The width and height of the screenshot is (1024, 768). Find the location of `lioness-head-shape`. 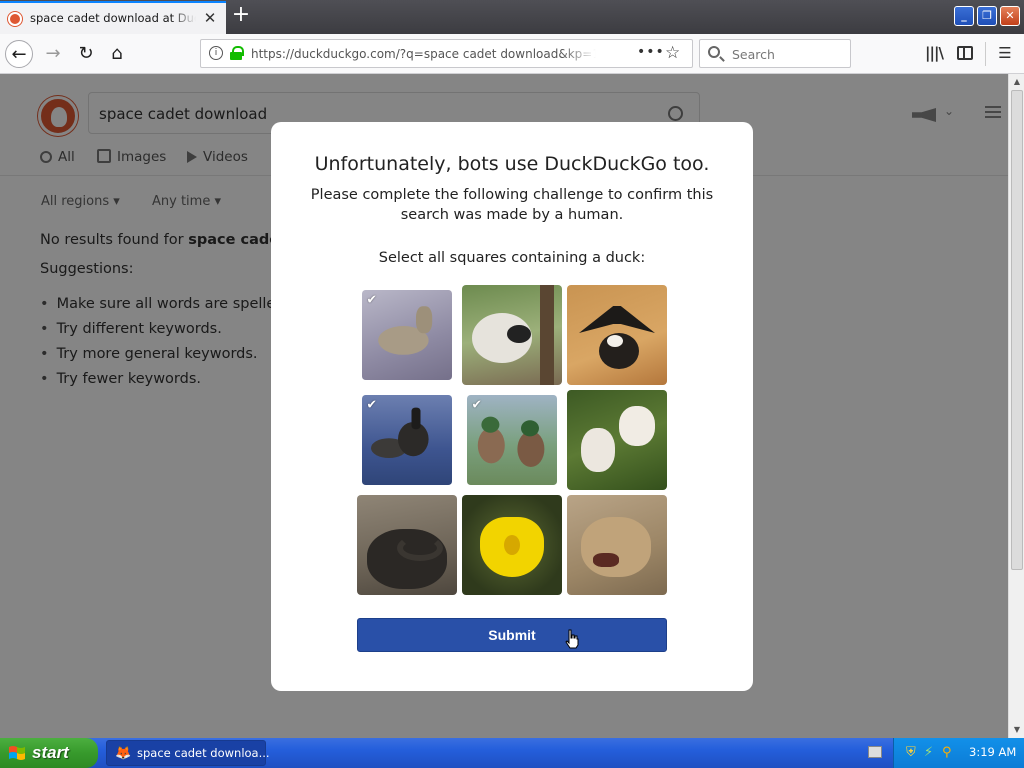

lioness-head-shape is located at coordinates (616, 547).